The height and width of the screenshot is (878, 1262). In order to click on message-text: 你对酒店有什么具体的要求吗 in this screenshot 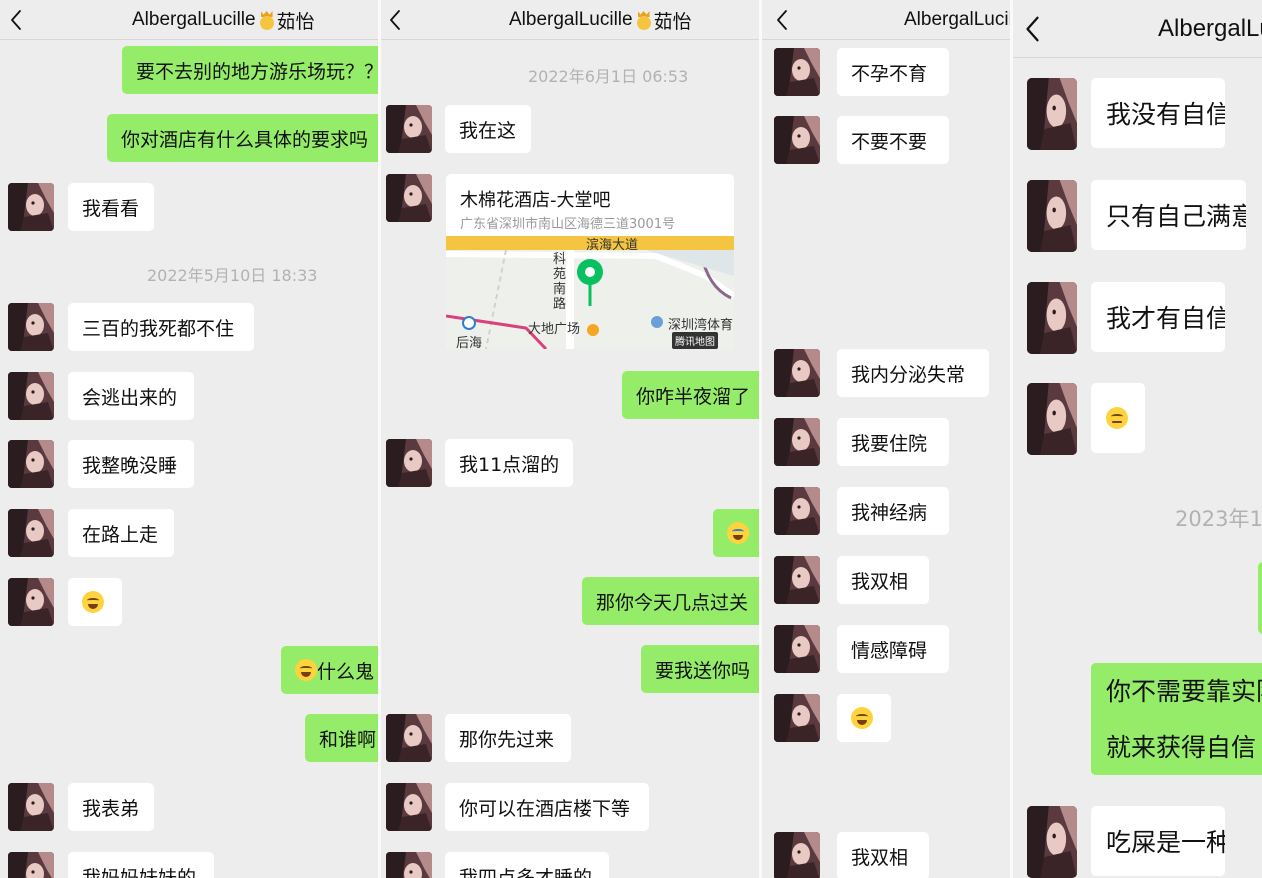, I will do `click(245, 139)`.